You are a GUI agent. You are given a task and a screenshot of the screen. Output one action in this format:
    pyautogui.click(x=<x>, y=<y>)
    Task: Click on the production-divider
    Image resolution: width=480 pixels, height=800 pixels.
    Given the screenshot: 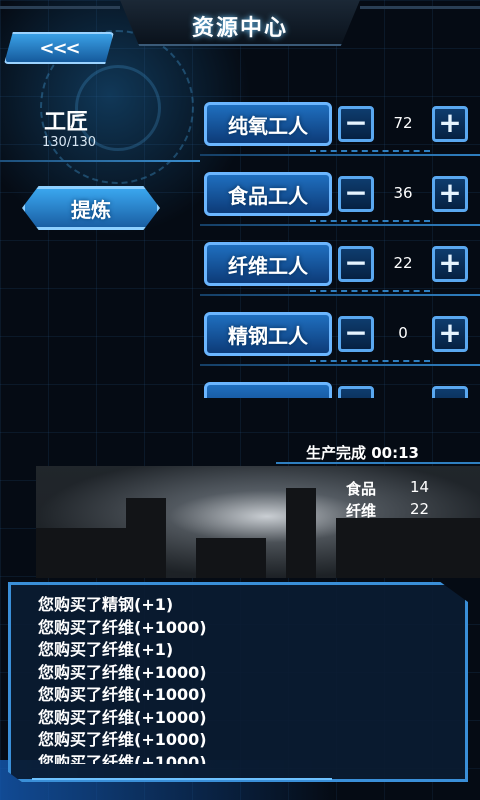 What is the action you would take?
    pyautogui.click(x=378, y=463)
    